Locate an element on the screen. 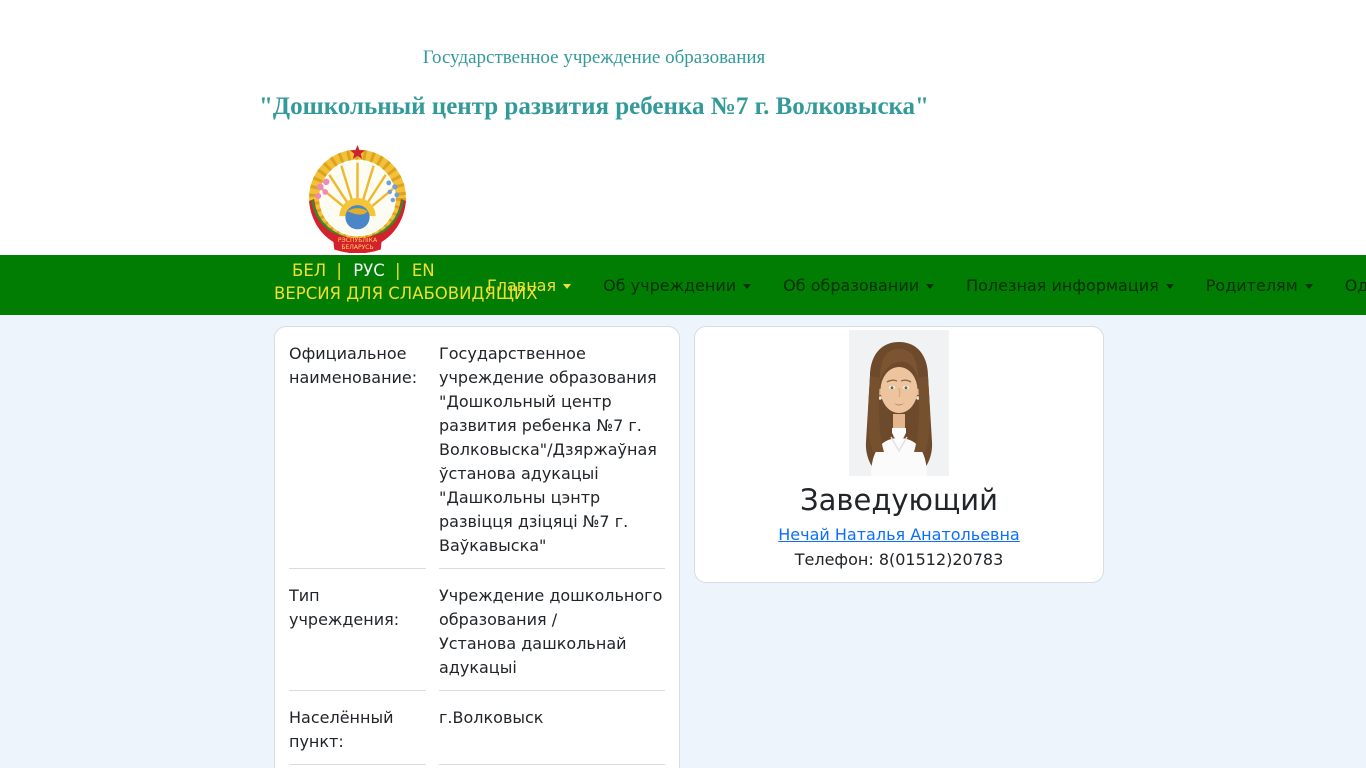 Image resolution: width=1366 pixels, height=768 pixels. director-name-link: Нечай Наталья Анатольевна is located at coordinates (898, 535).